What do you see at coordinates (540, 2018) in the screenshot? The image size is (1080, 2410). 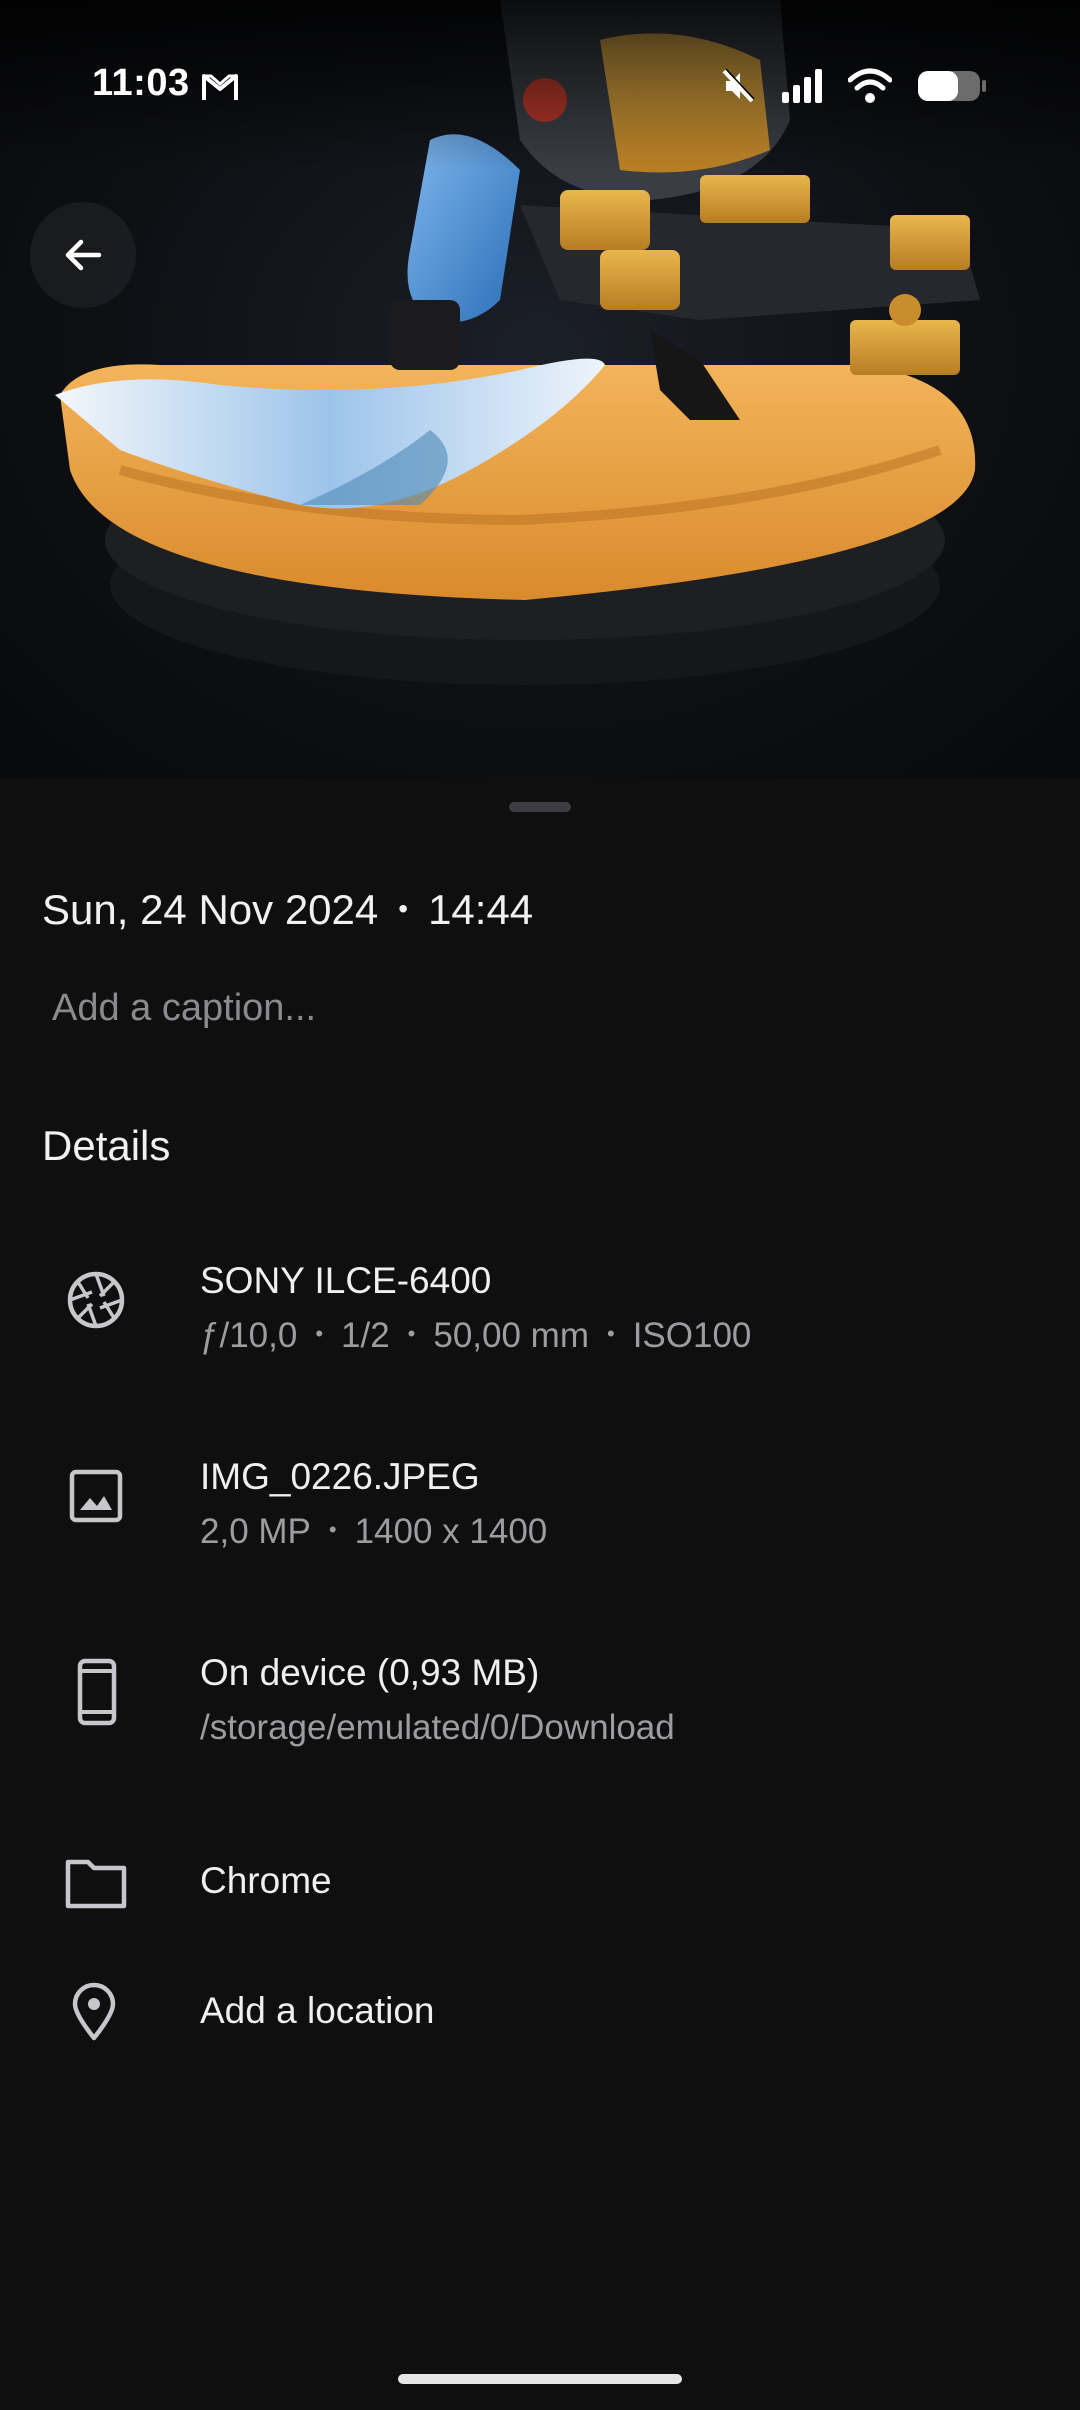 I see `add-location-row: Add a location` at bounding box center [540, 2018].